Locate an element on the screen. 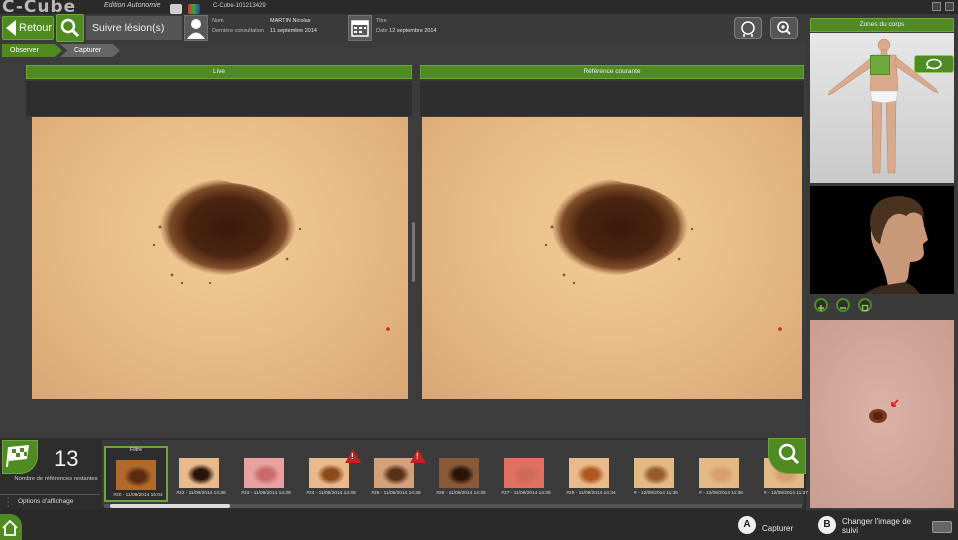 This screenshot has width=958, height=540. rotate-view-button is located at coordinates (934, 64).